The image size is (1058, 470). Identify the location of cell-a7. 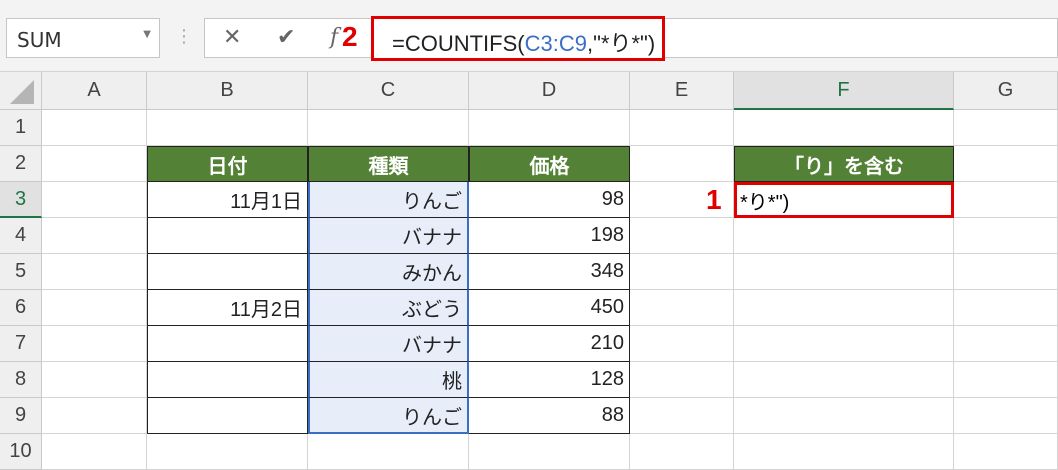
(94, 344).